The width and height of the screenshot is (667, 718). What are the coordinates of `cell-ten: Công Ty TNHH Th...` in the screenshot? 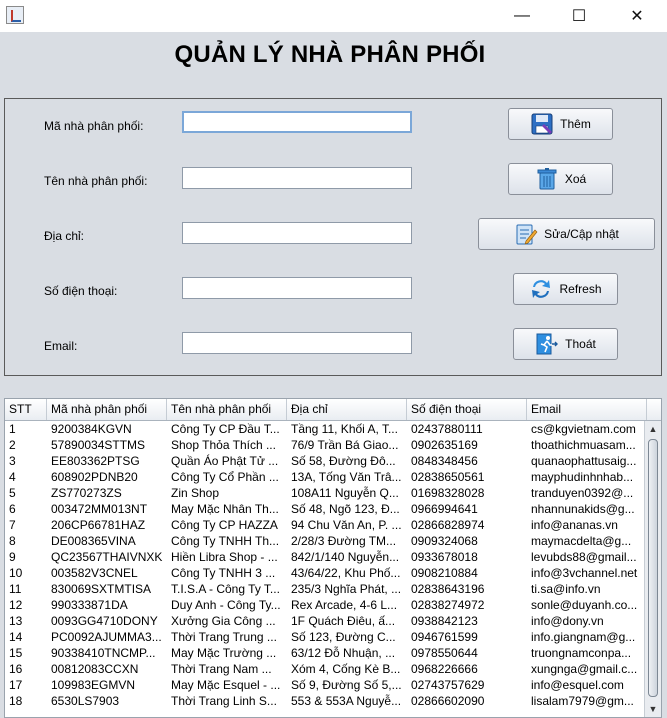 It's located at (225, 541).